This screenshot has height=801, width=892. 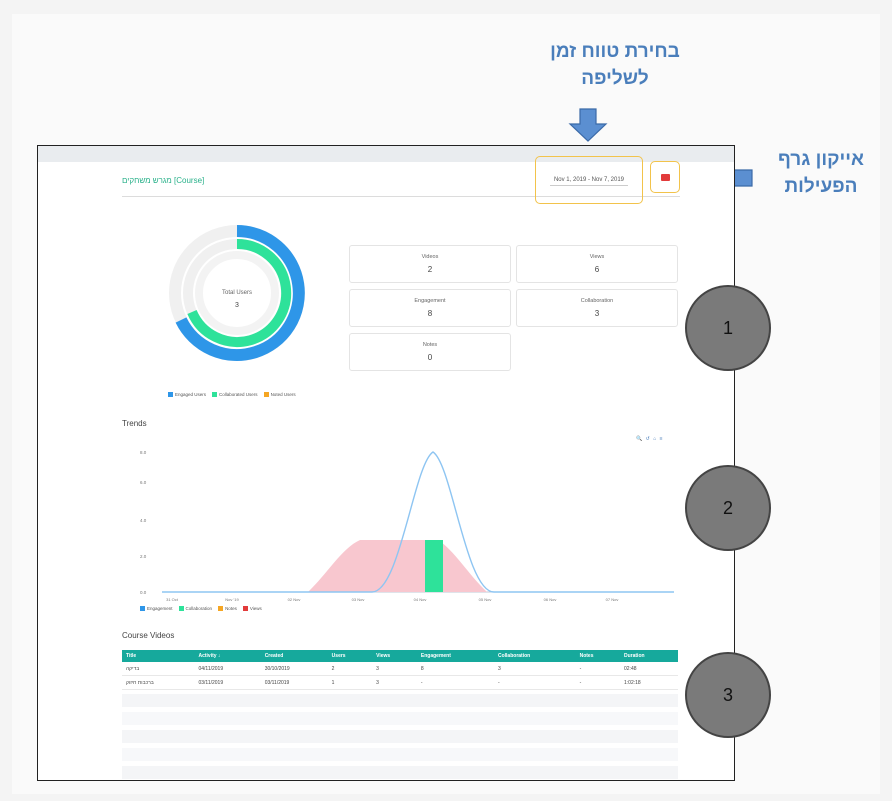 I want to click on cell-title: בדיקה, so click(x=158, y=669).